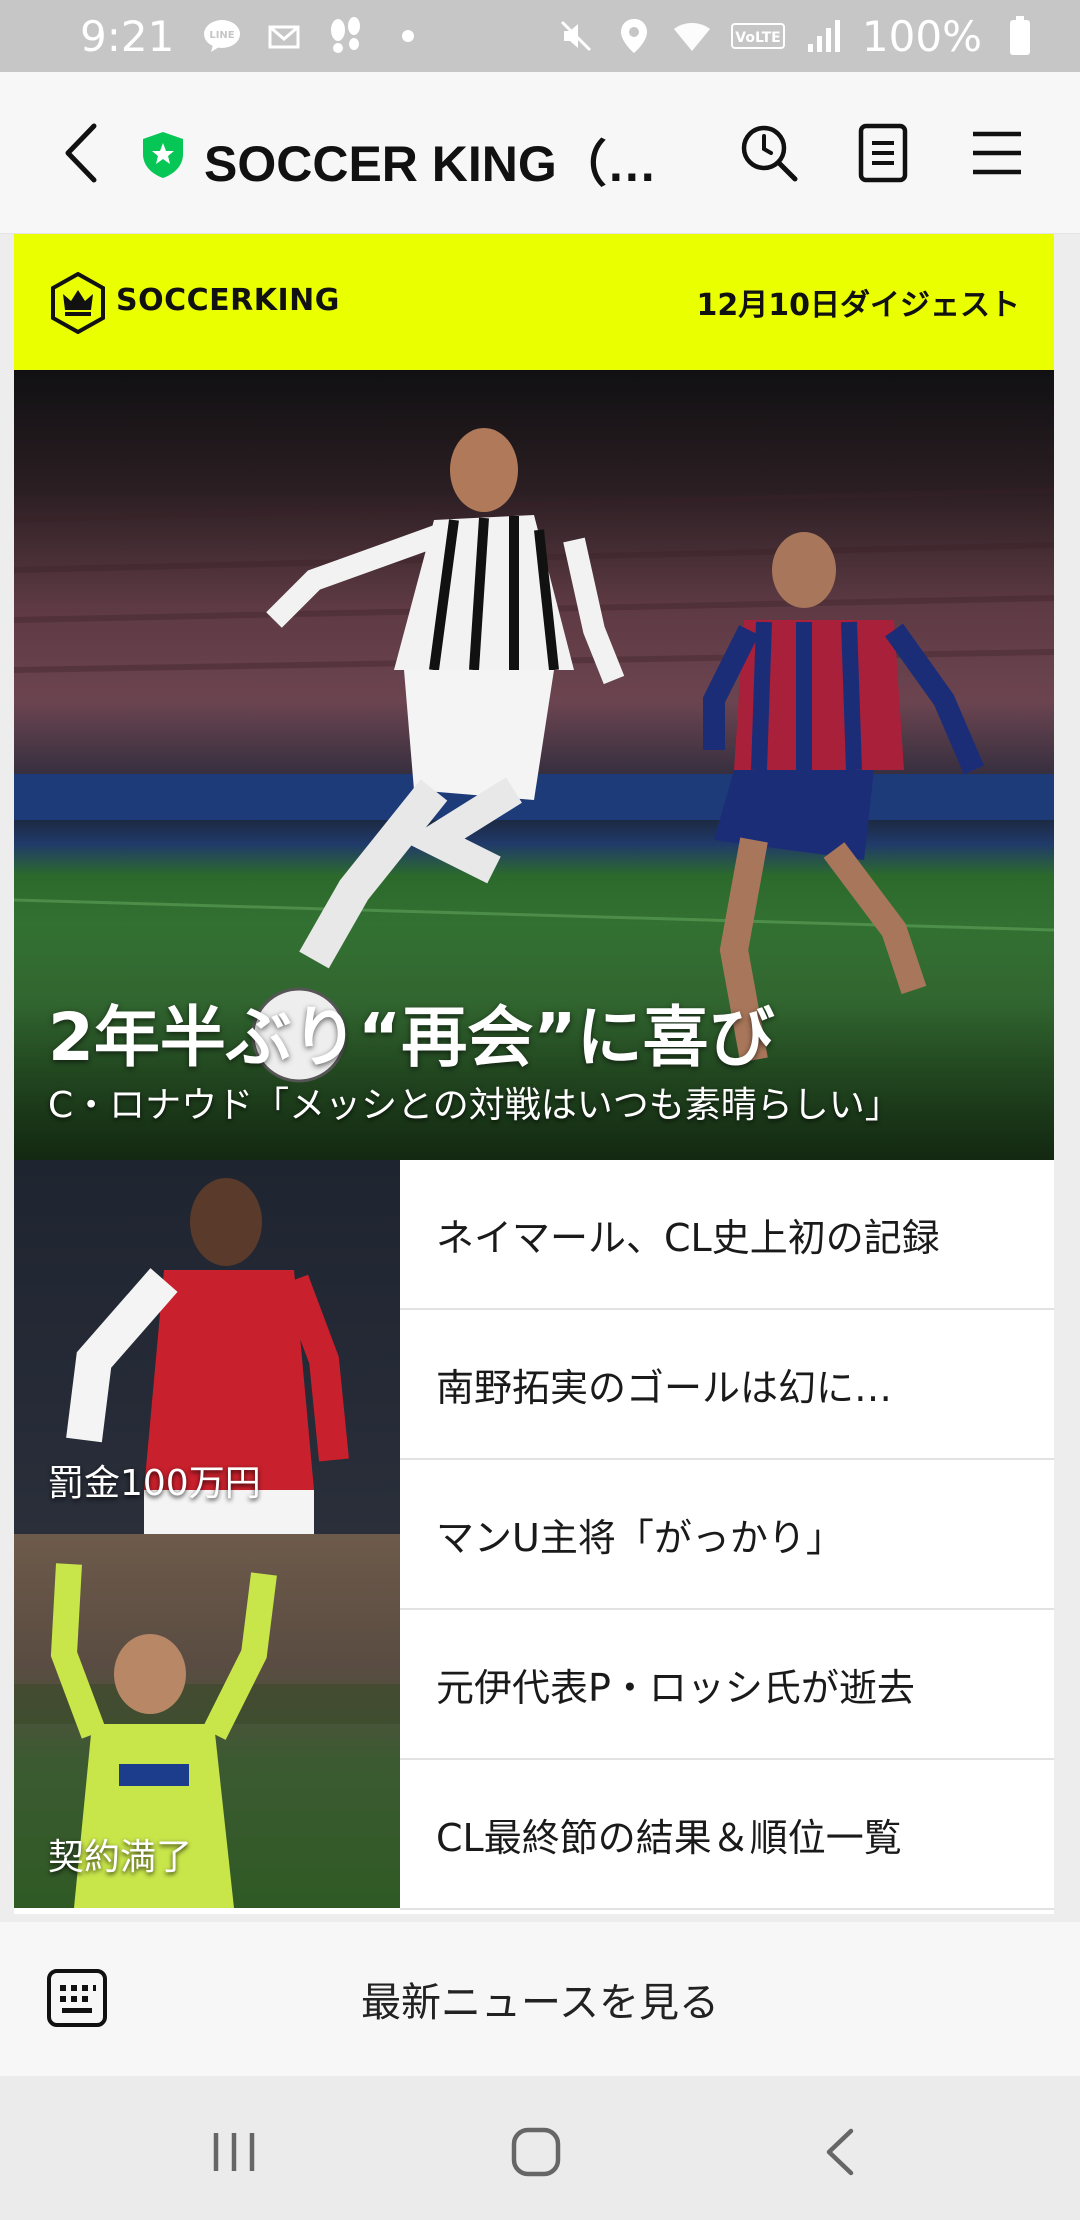  I want to click on status-time: 9:21, so click(127, 36).